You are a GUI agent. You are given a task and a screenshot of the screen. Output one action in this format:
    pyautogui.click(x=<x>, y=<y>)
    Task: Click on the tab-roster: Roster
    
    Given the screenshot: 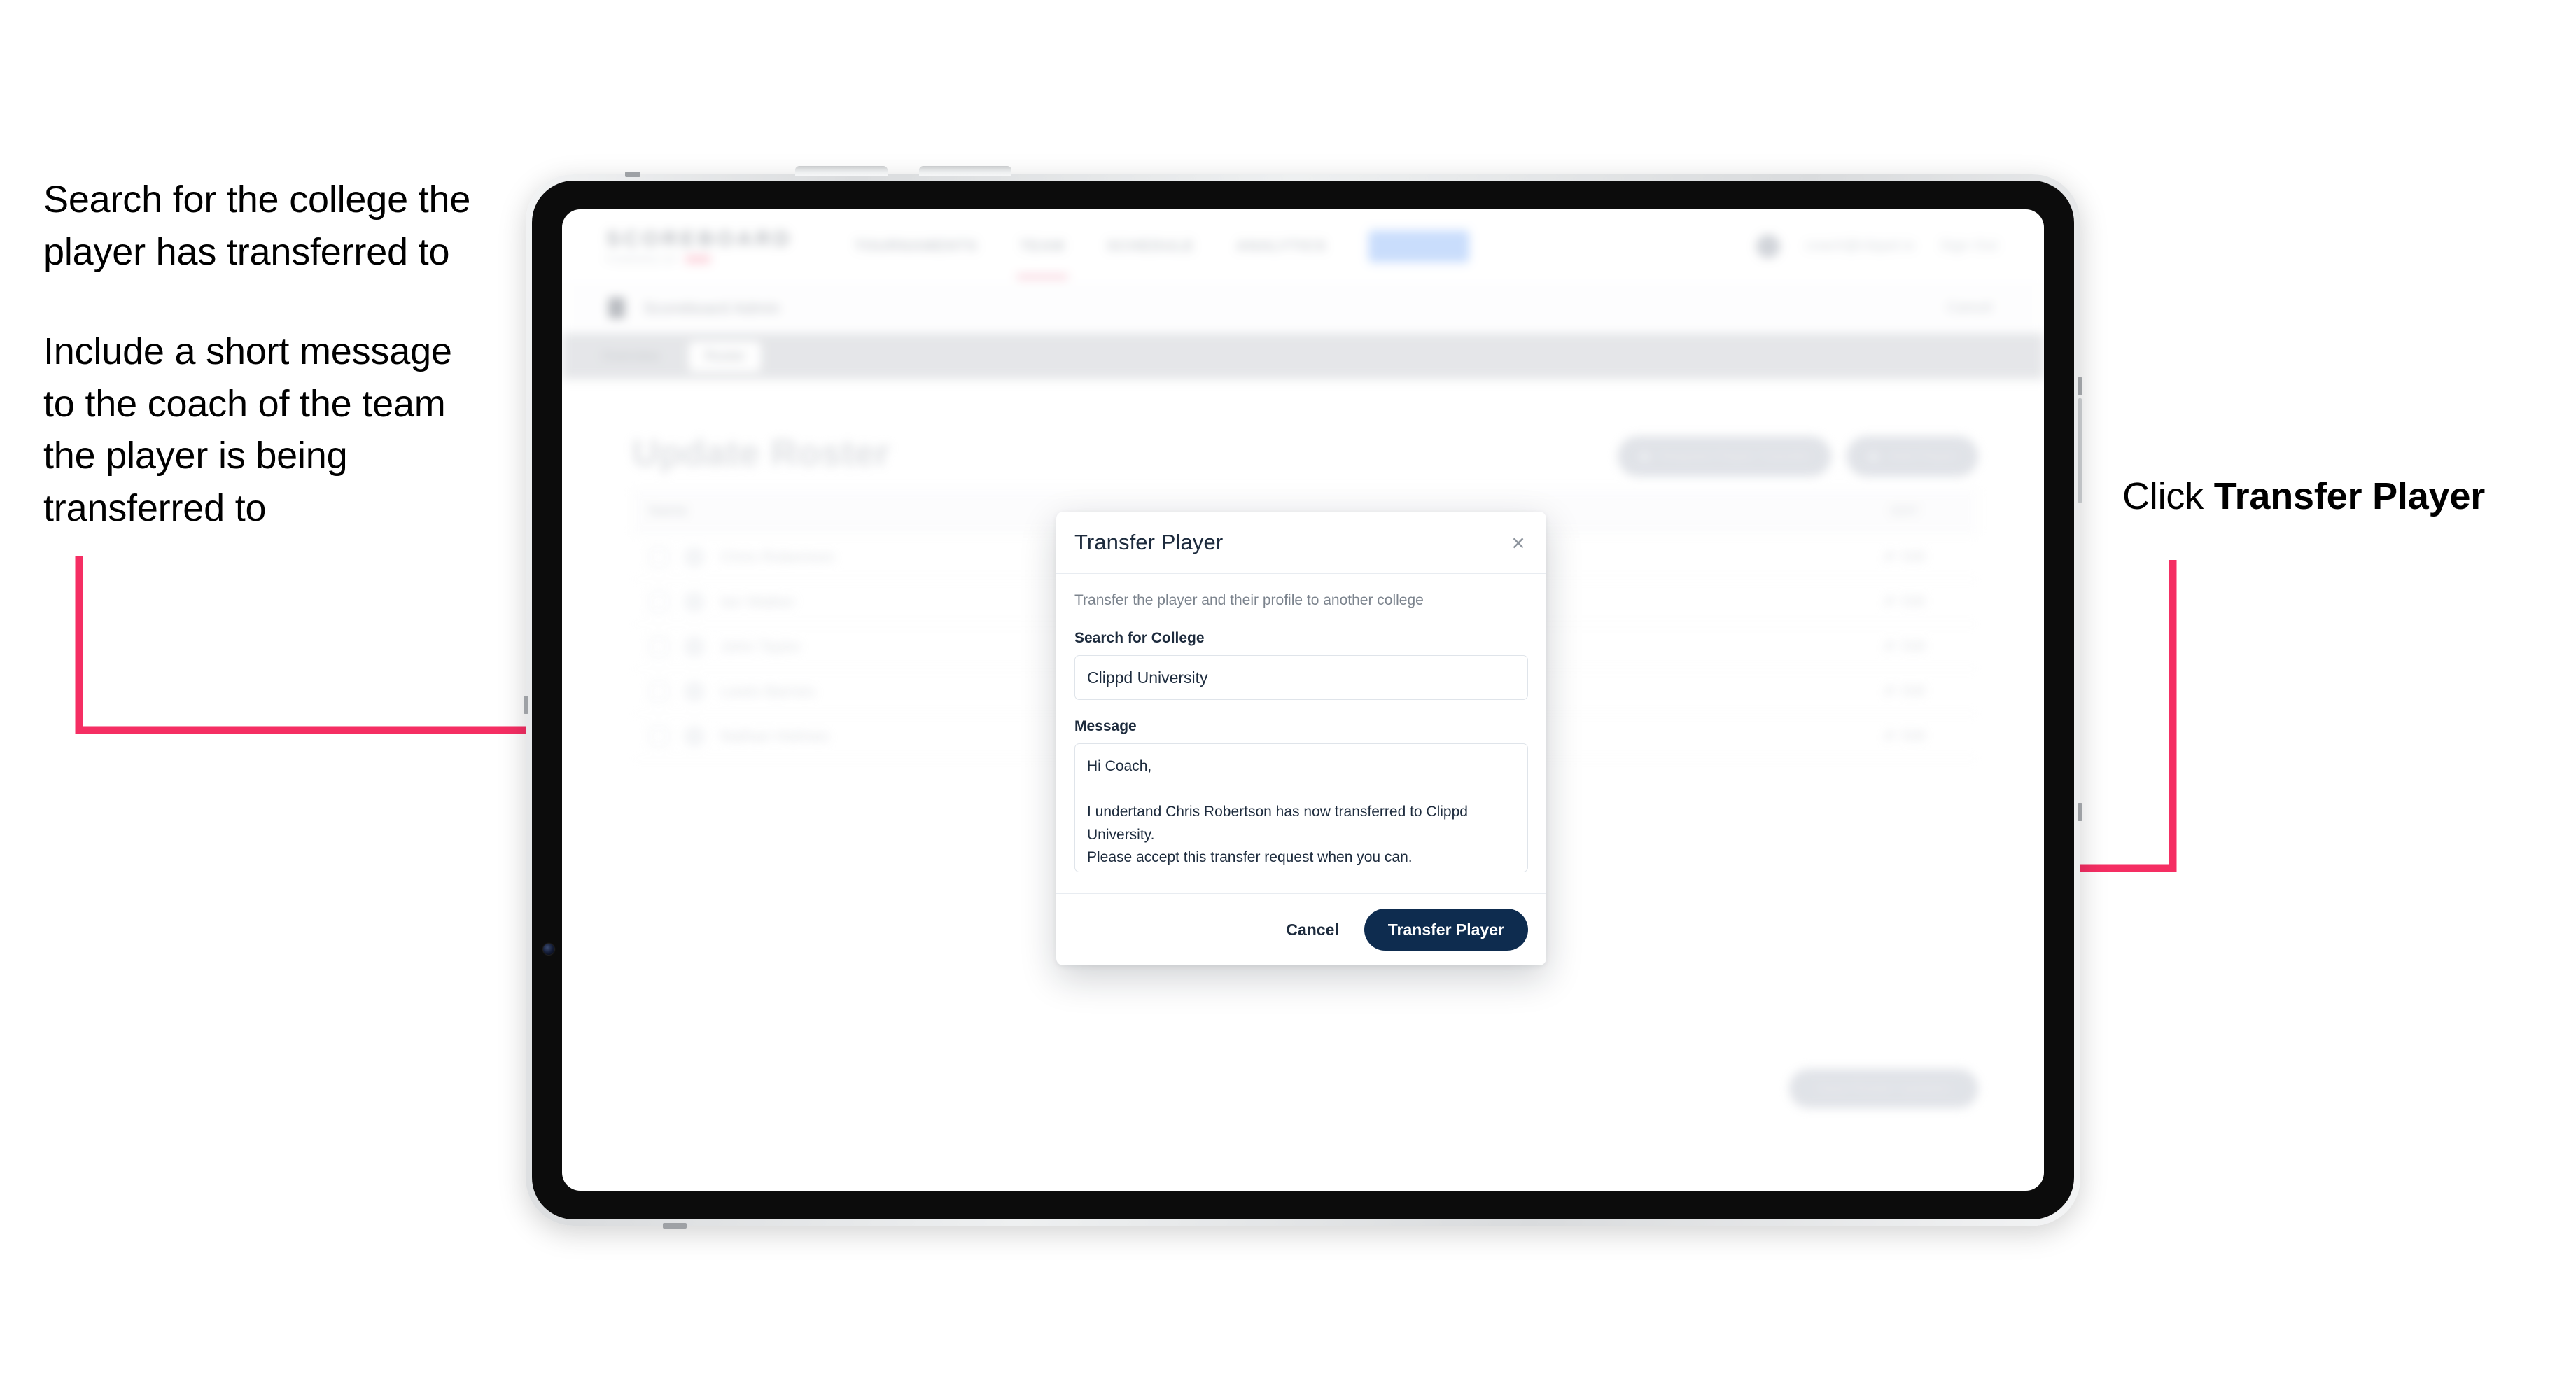 What is the action you would take?
    pyautogui.click(x=725, y=356)
    